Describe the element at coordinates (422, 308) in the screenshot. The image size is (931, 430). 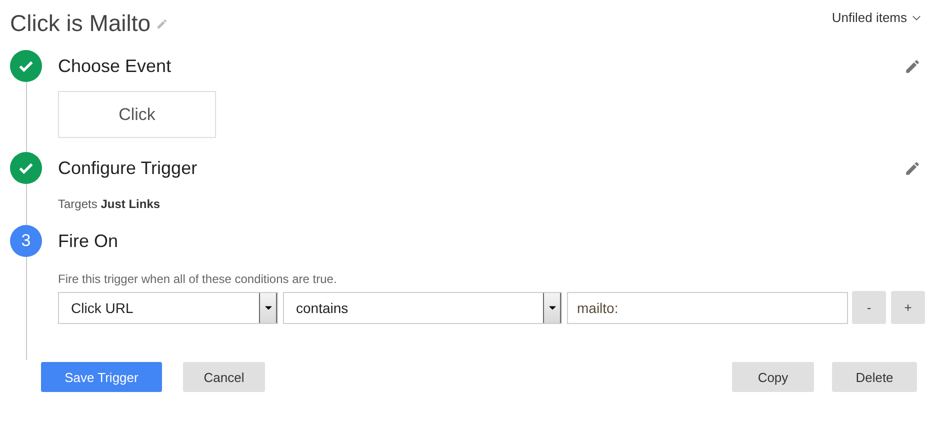
I see `operator-select: contains` at that location.